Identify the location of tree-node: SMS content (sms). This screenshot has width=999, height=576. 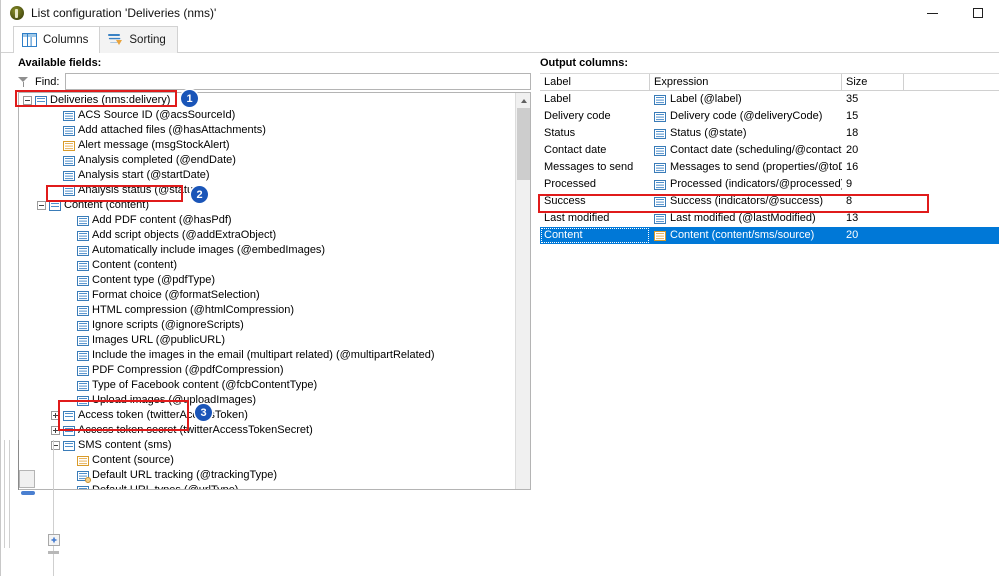
(267, 445).